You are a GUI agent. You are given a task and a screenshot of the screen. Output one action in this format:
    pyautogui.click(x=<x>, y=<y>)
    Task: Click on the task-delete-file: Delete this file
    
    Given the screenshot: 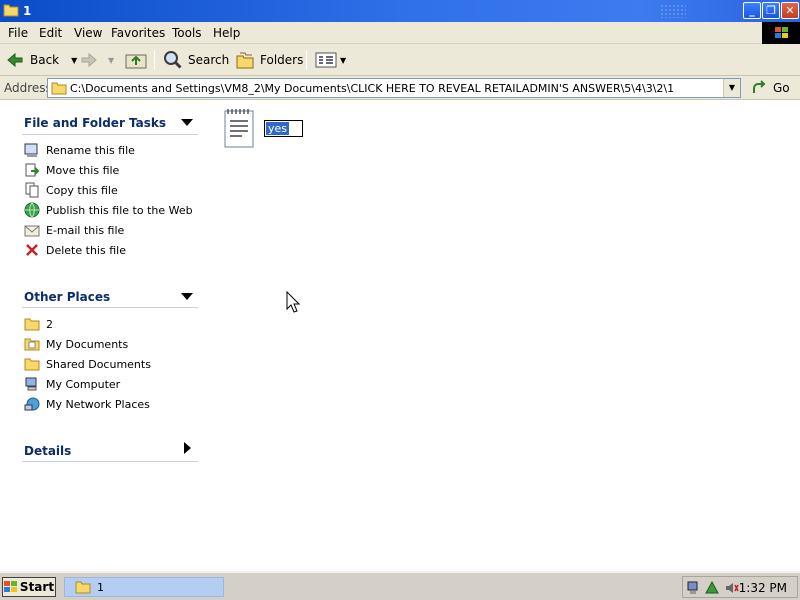 What is the action you would take?
    pyautogui.click(x=75, y=250)
    